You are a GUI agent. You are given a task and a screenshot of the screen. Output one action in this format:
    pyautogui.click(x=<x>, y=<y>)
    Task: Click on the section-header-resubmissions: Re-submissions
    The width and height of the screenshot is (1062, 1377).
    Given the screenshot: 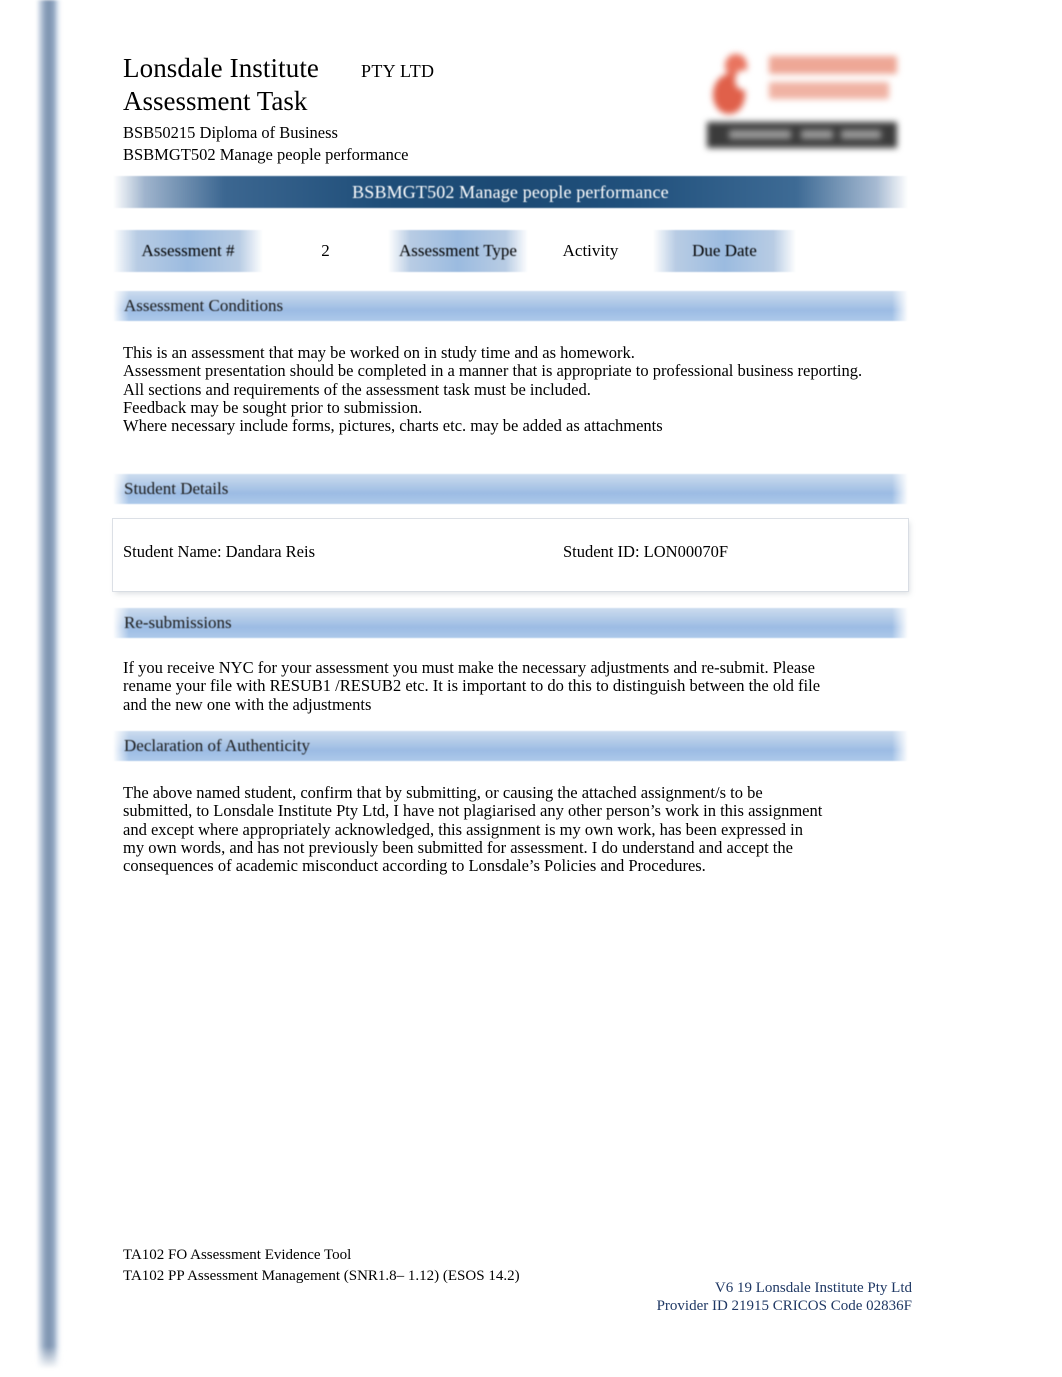 What is the action you would take?
    pyautogui.click(x=510, y=623)
    